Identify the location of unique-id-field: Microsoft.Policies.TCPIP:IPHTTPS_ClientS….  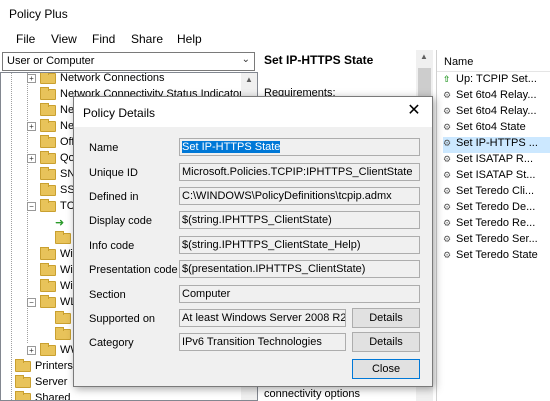
(299, 172).